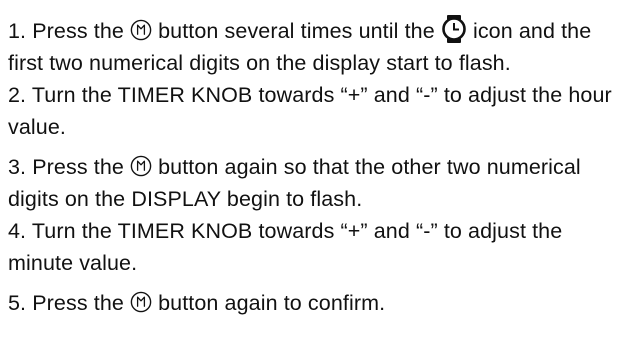 The width and height of the screenshot is (624, 356). I want to click on step-number: 3., so click(17, 167).